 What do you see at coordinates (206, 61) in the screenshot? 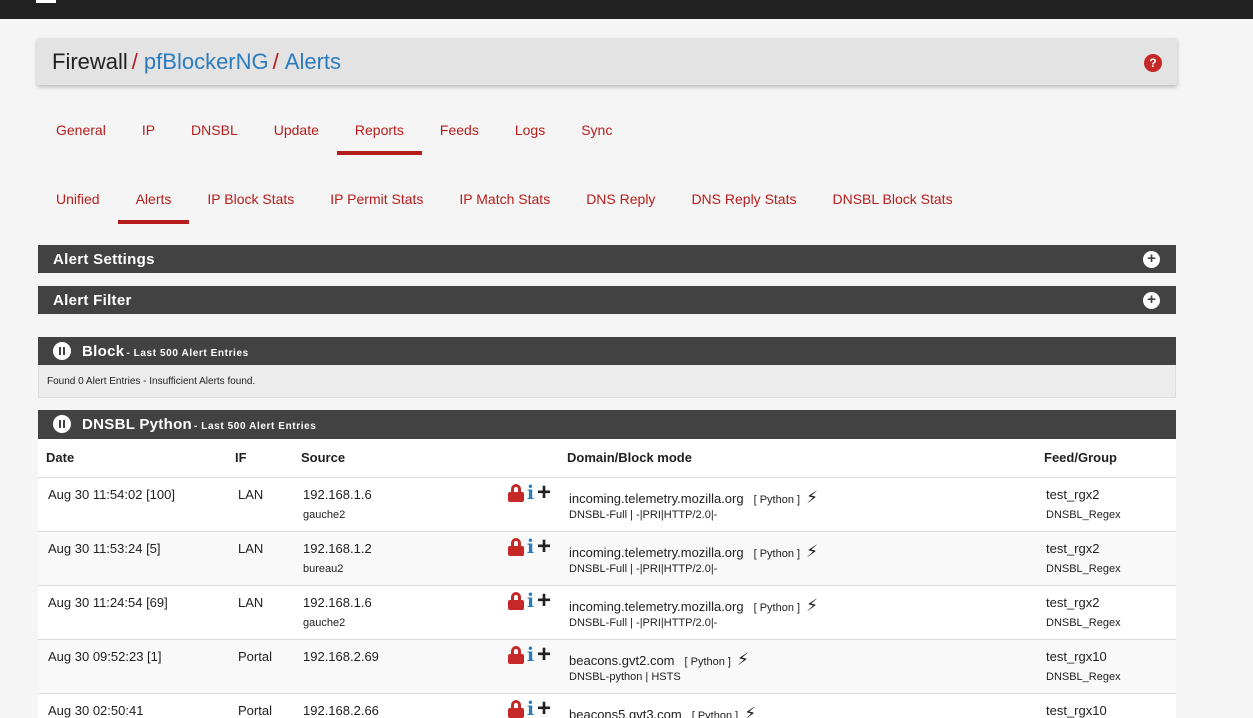
I see `breadcrumb-pfblockerng: pfBlockerNG` at bounding box center [206, 61].